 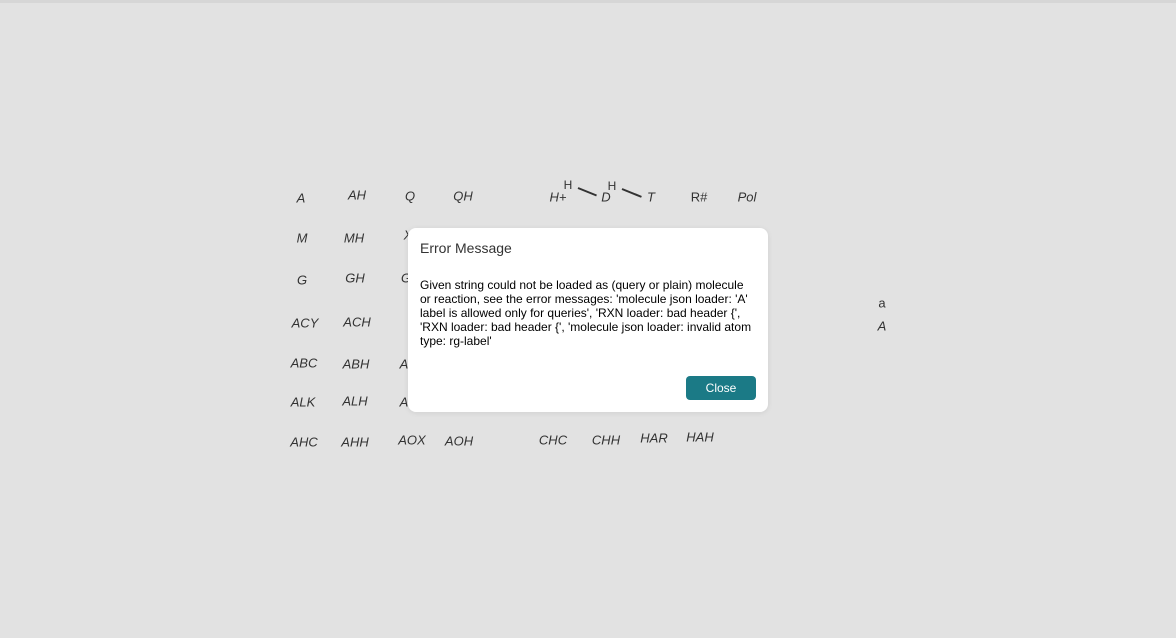 What do you see at coordinates (651, 197) in the screenshot?
I see `atom-label-T: T` at bounding box center [651, 197].